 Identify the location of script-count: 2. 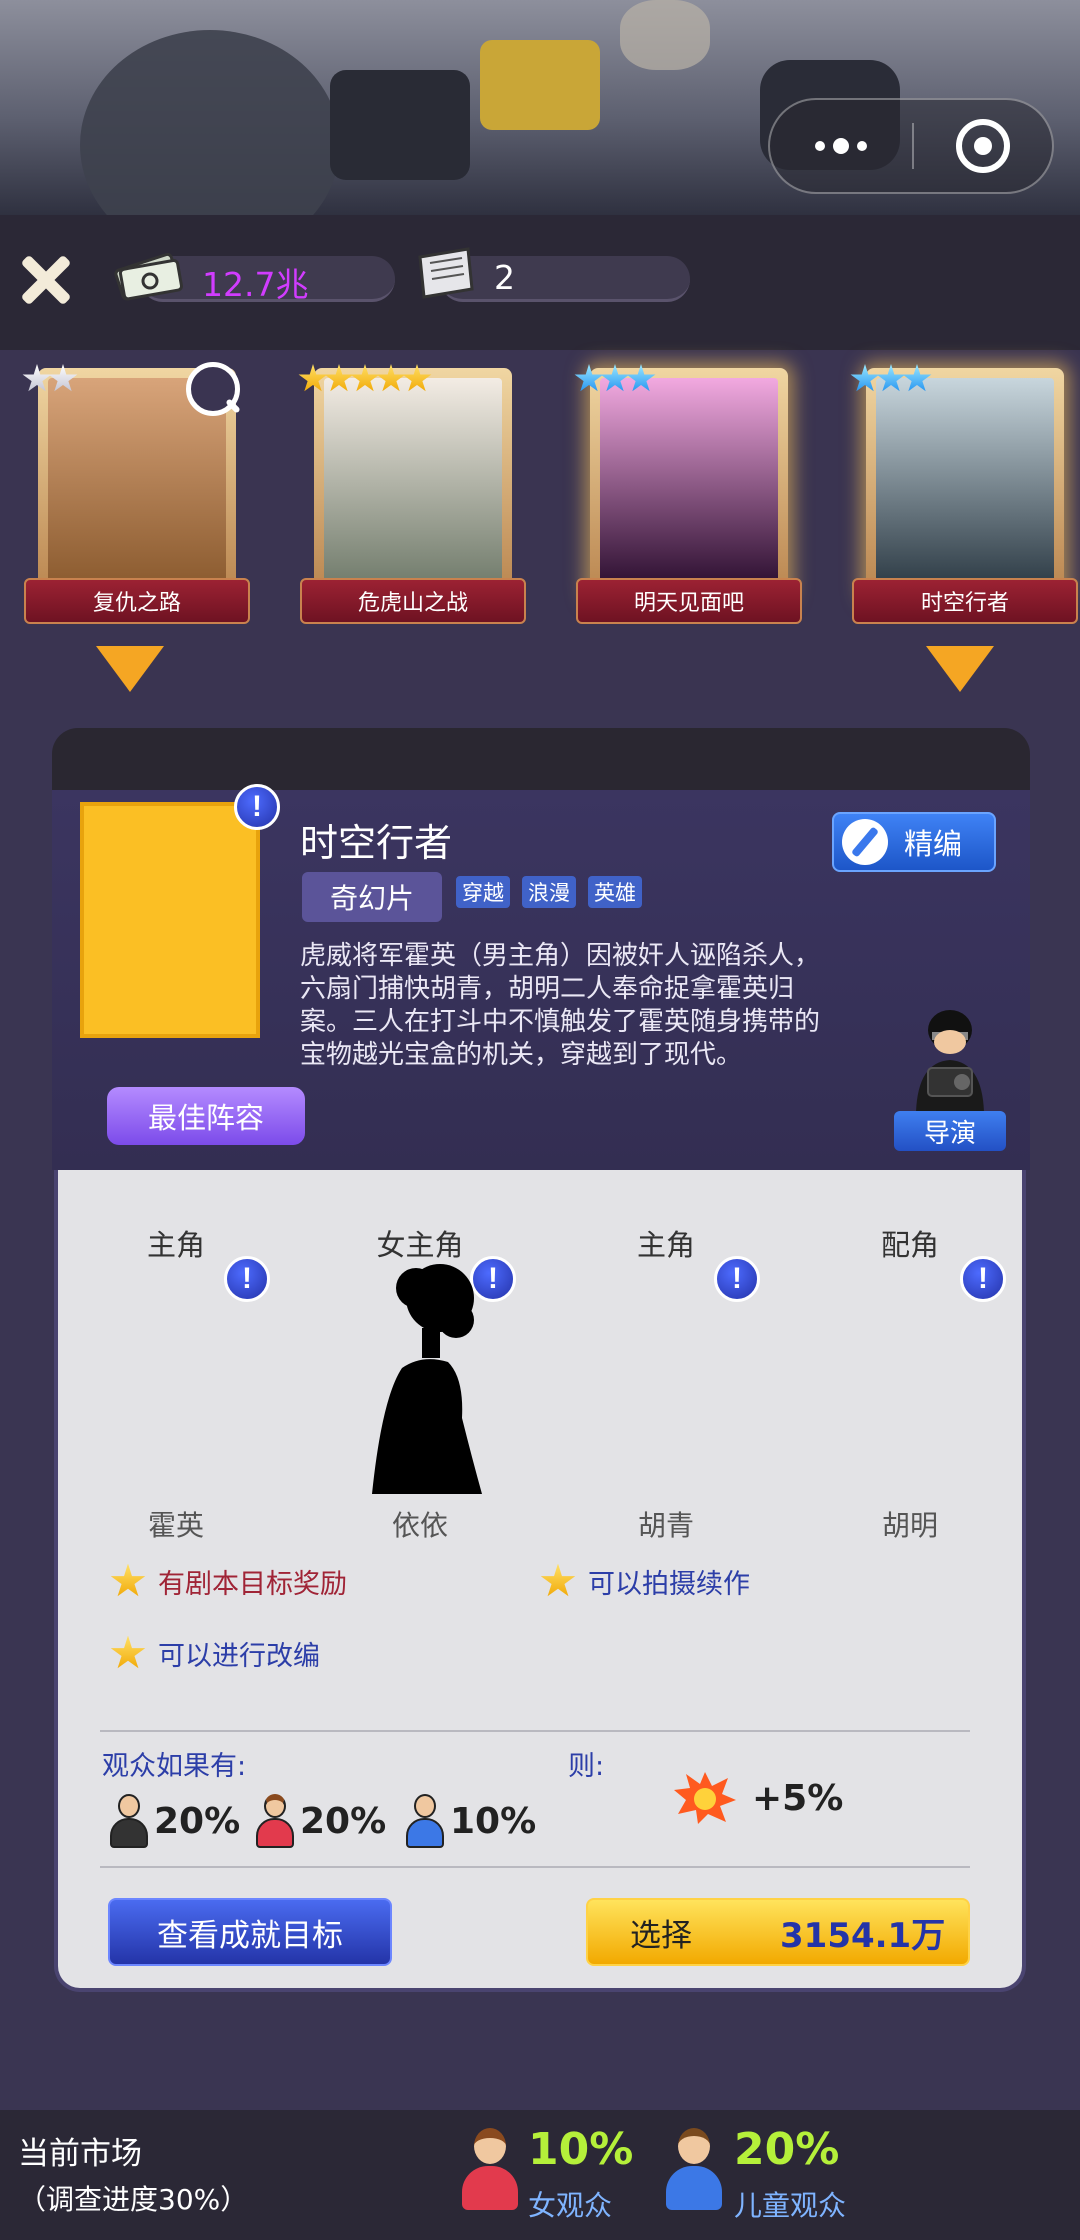
(504, 277).